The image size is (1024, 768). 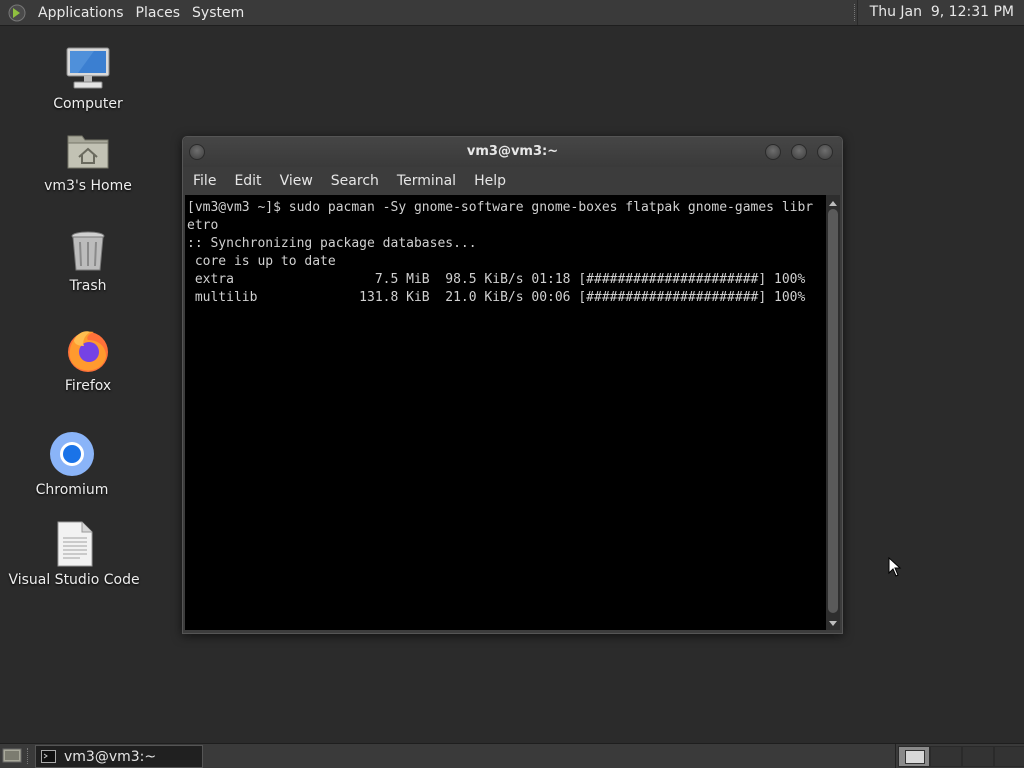 I want to click on desktop-icon-trash: Trash, so click(x=88, y=260).